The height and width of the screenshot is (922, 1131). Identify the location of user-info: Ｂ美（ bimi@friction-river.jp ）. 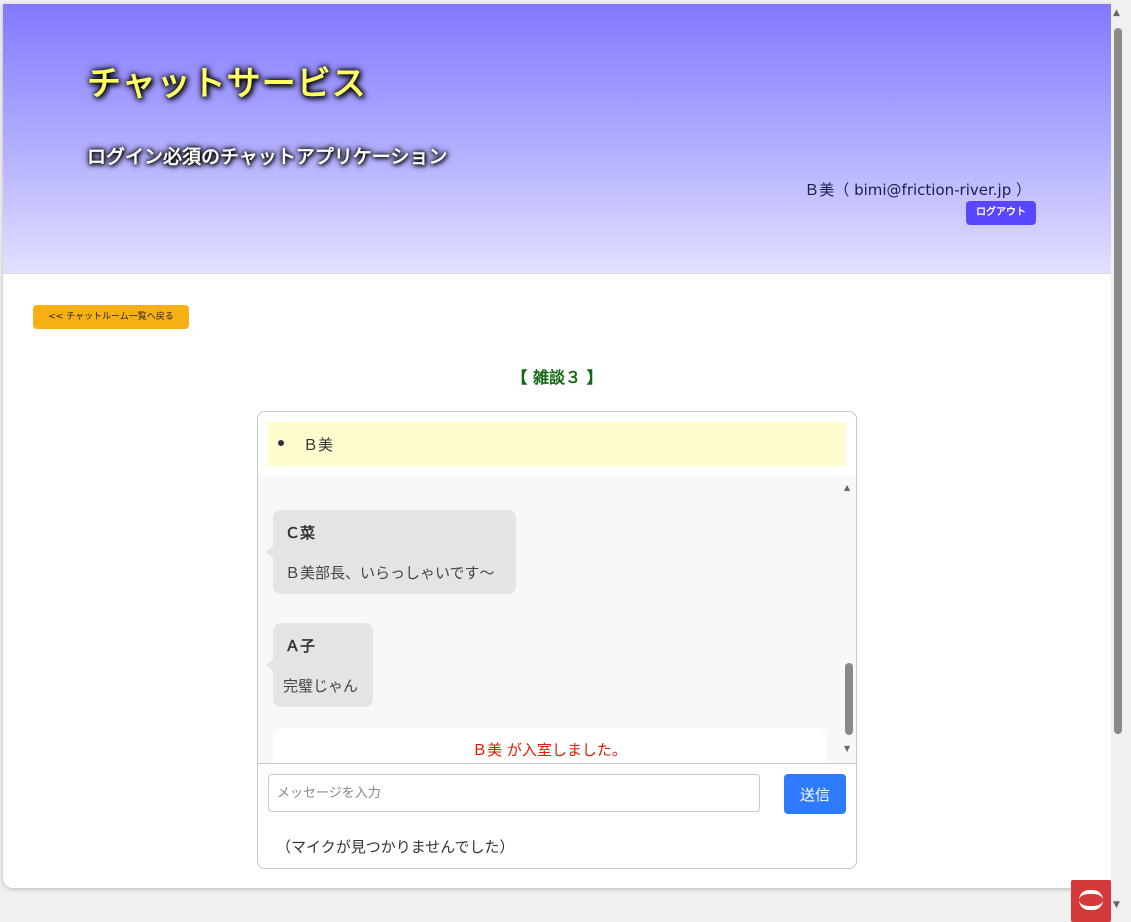
(917, 190).